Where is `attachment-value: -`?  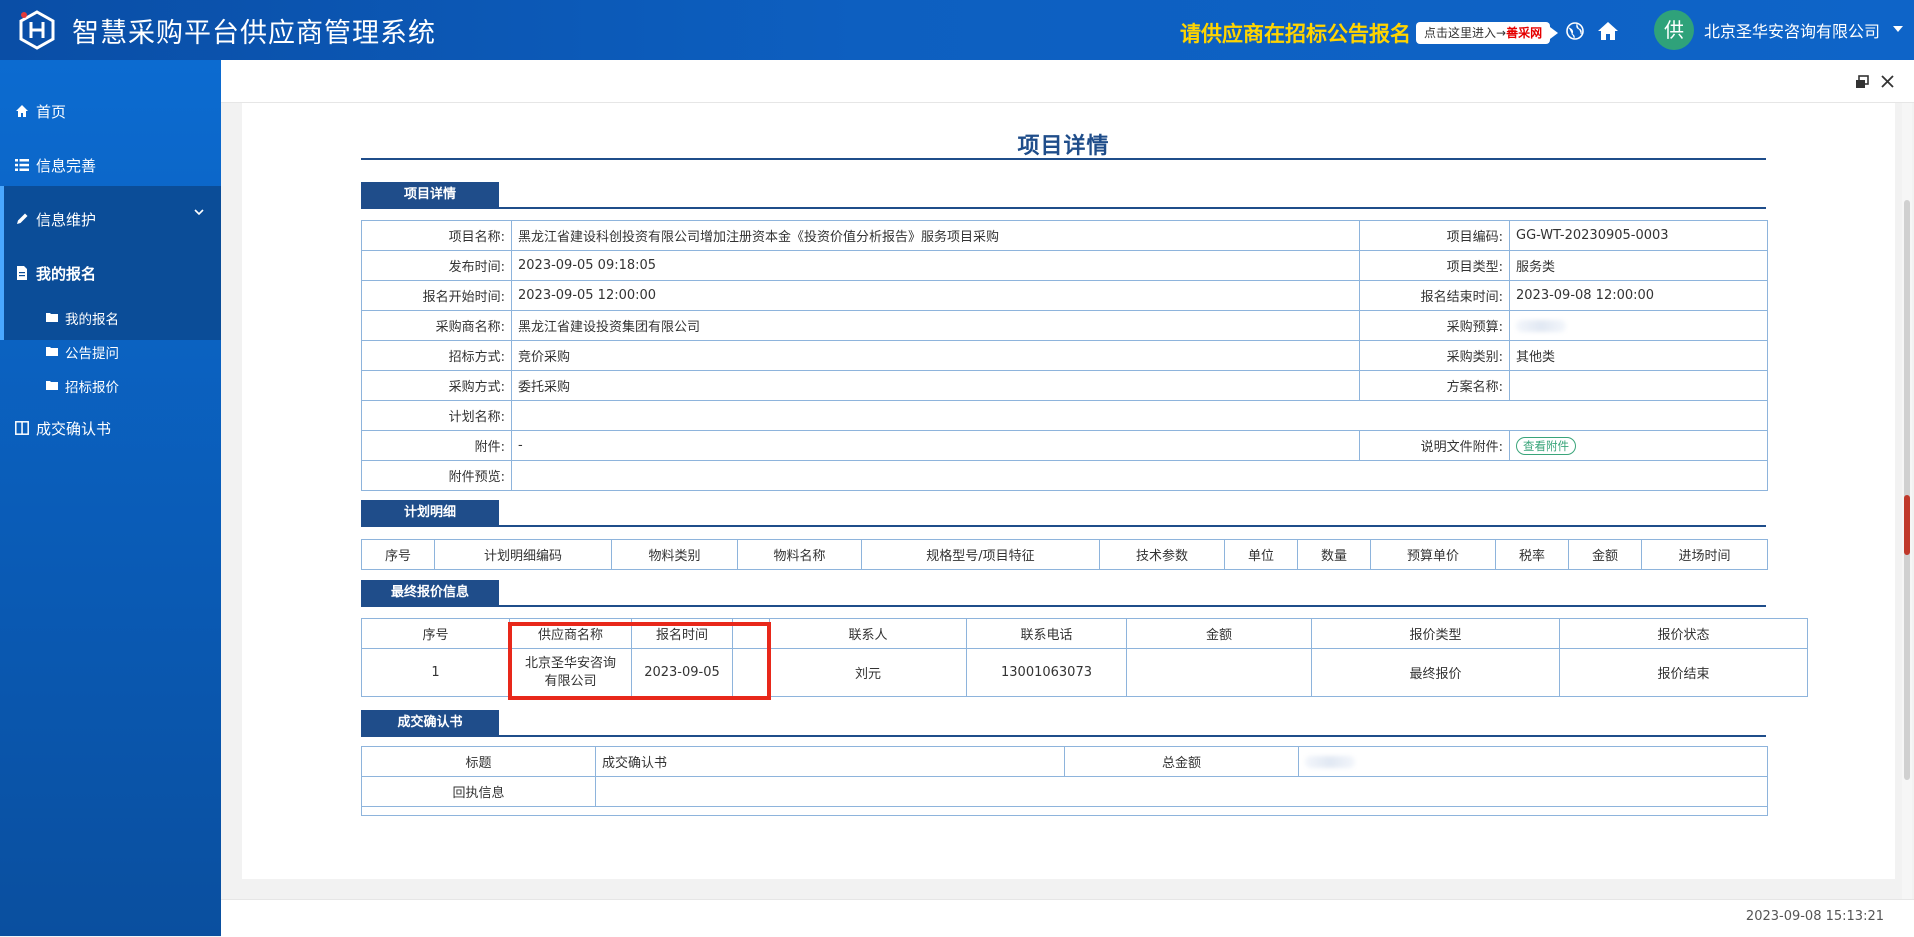
attachment-value: - is located at coordinates (935, 445).